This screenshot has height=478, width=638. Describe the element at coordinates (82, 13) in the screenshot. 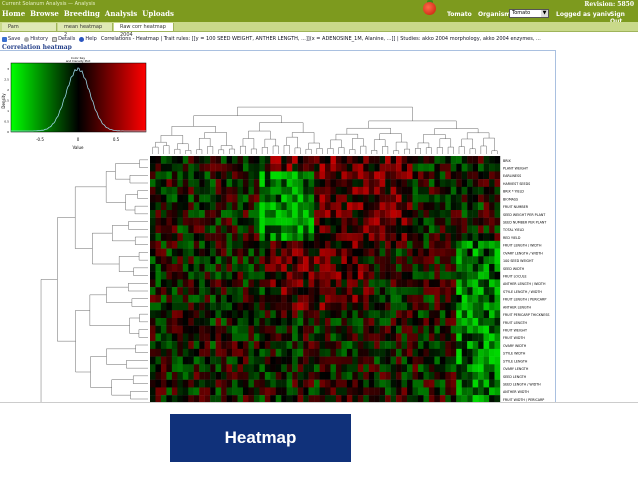

I see `menu-item-breeding: Breeding` at that location.